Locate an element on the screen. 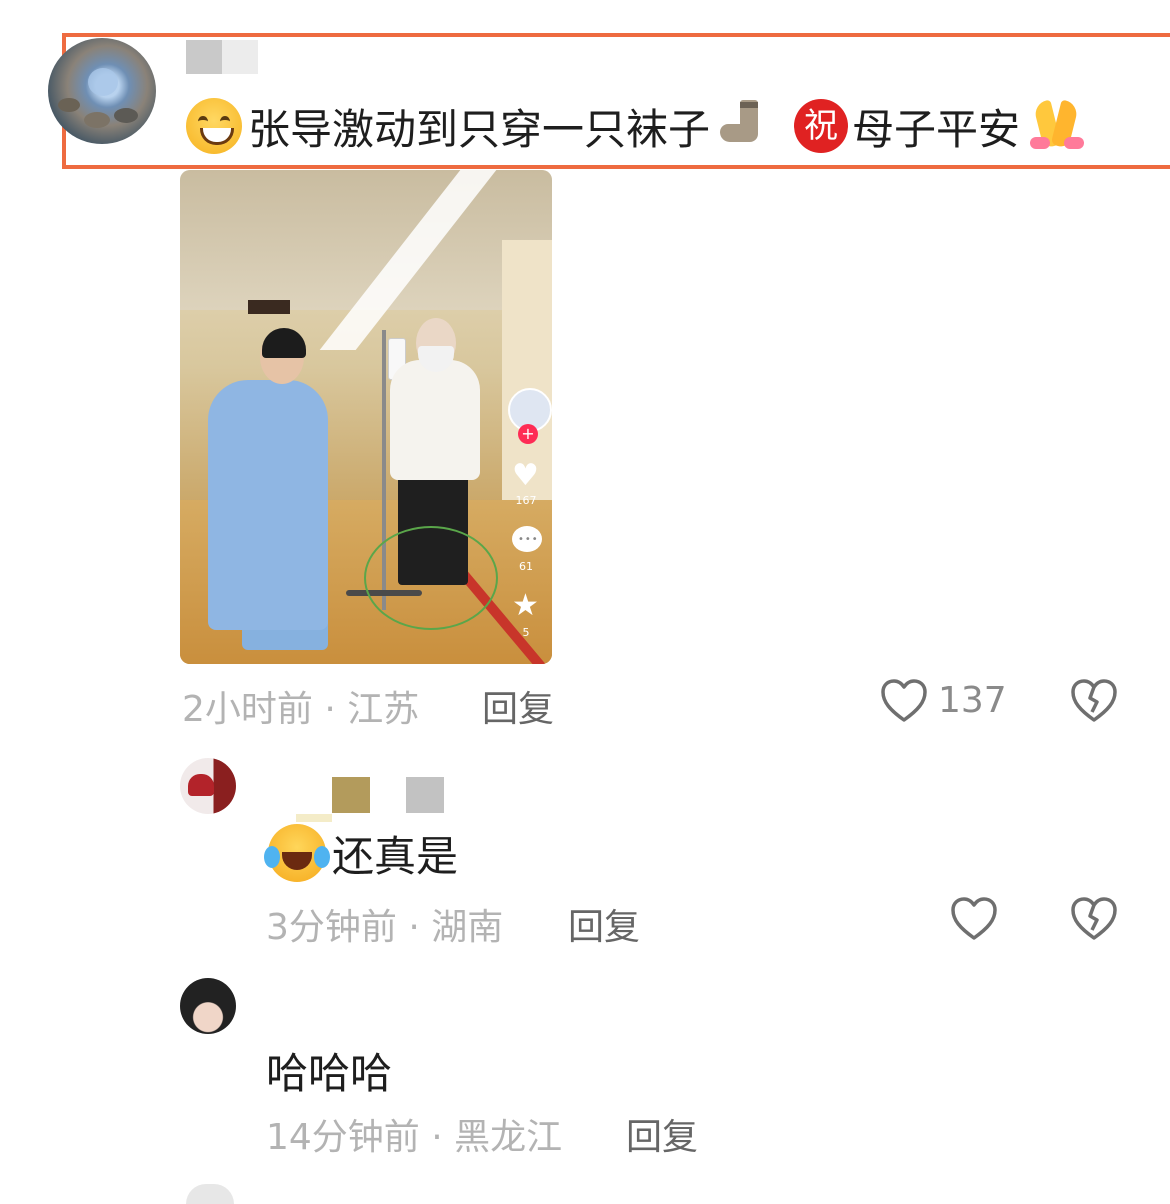  main-comment-text: 张导激动到只穿一只袜子 祝 母子平安 is located at coordinates (636, 126).